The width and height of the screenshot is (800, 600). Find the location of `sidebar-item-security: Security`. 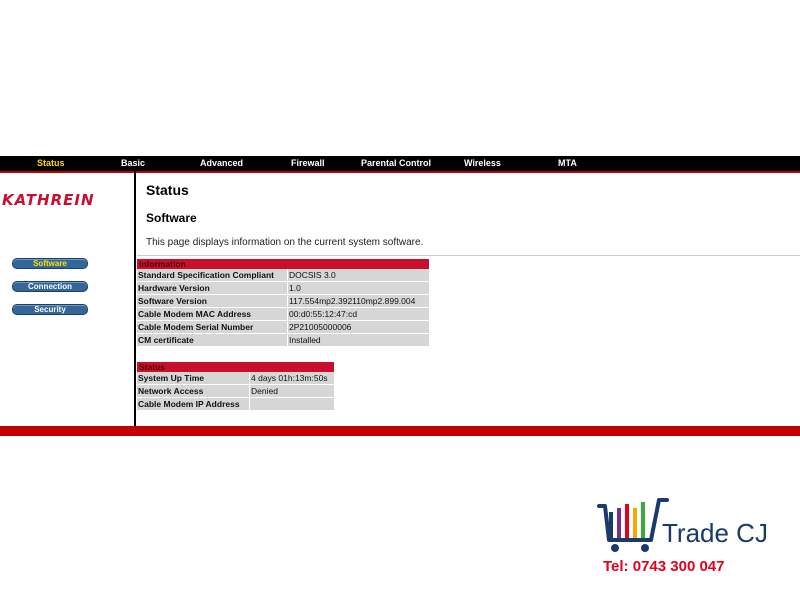

sidebar-item-security: Security is located at coordinates (50, 309).